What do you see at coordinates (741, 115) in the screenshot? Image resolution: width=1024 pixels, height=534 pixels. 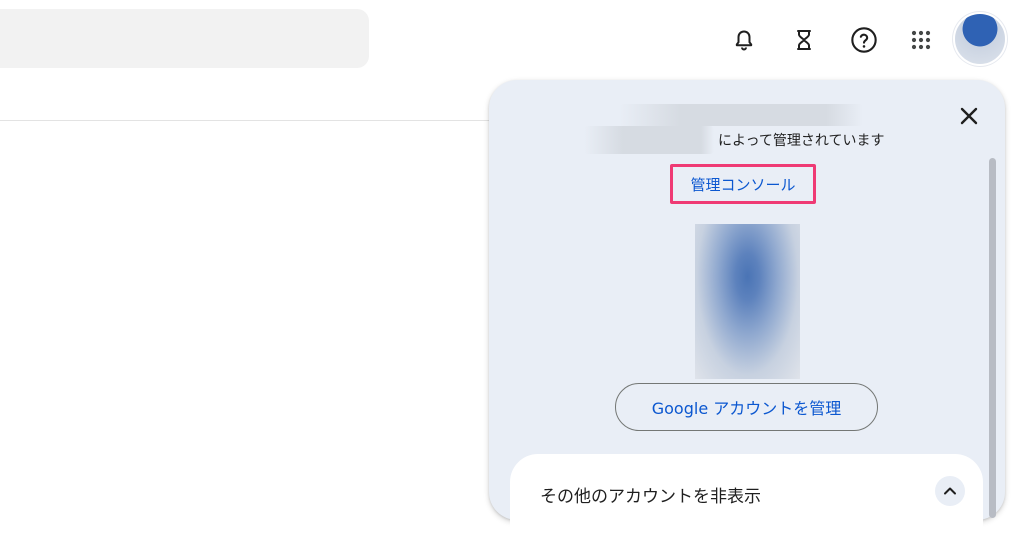 I see `redacted-organization-name` at bounding box center [741, 115].